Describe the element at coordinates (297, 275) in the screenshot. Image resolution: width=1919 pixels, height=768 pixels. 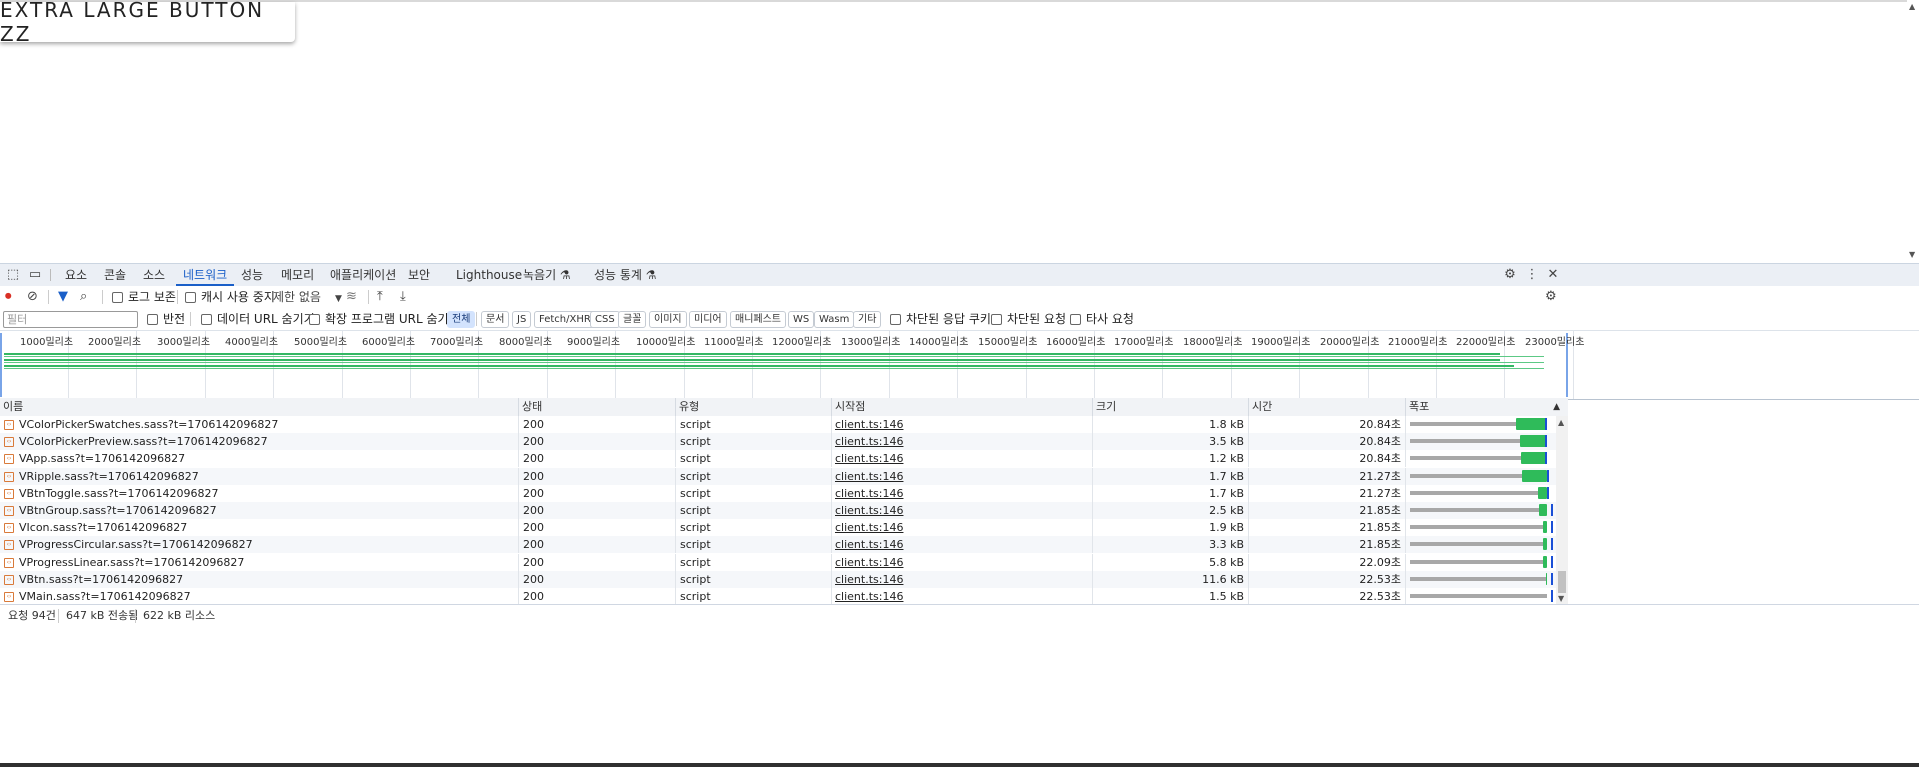
I see `tab-memory: 메모리` at that location.